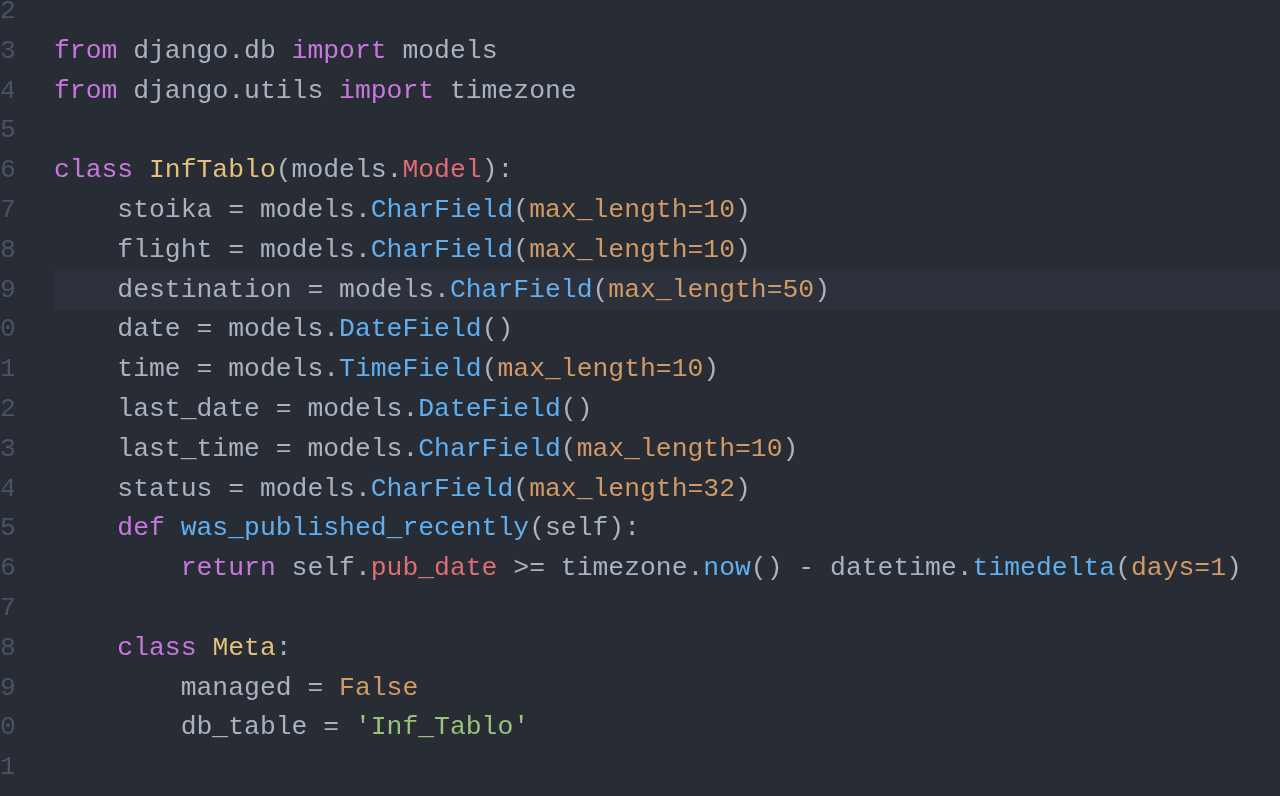  What do you see at coordinates (204, 648) in the screenshot?
I see `code-line: class Meta:` at bounding box center [204, 648].